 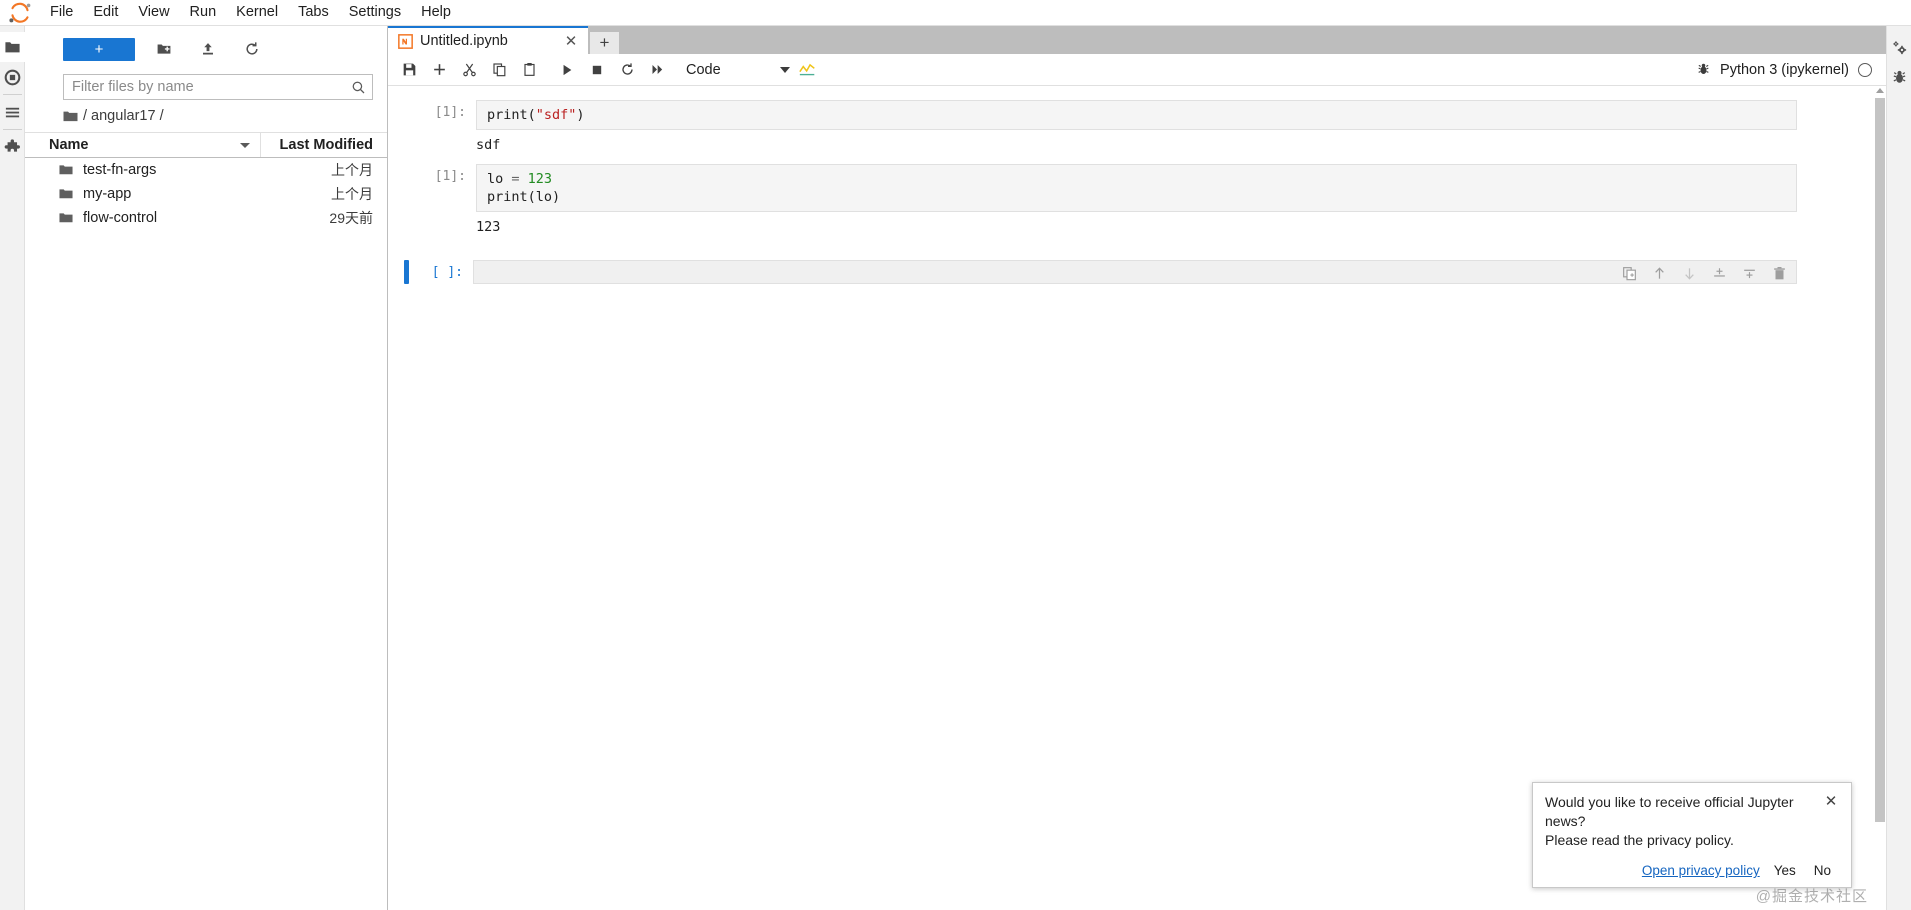 I want to click on menu-run: Run, so click(x=203, y=12).